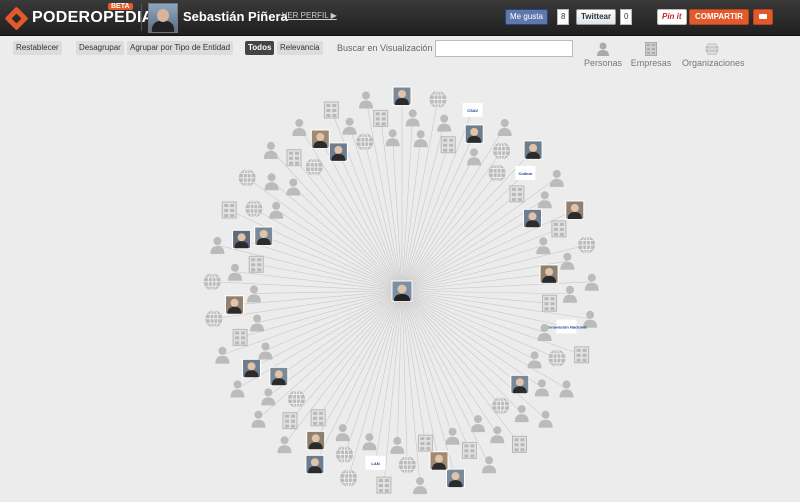 The height and width of the screenshot is (502, 800). What do you see at coordinates (526, 17) in the screenshot?
I see `facebook-like-button: Me gusta` at bounding box center [526, 17].